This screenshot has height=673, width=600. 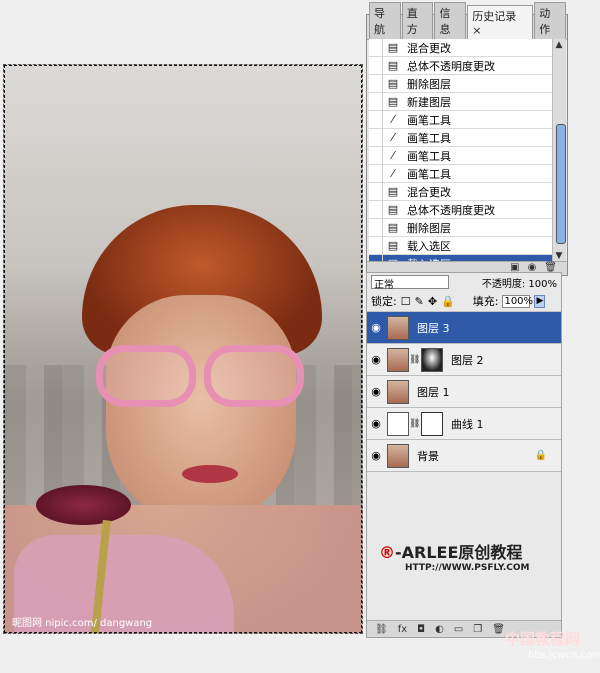 What do you see at coordinates (550, 20) in the screenshot?
I see `history-tab-4: 动作` at bounding box center [550, 20].